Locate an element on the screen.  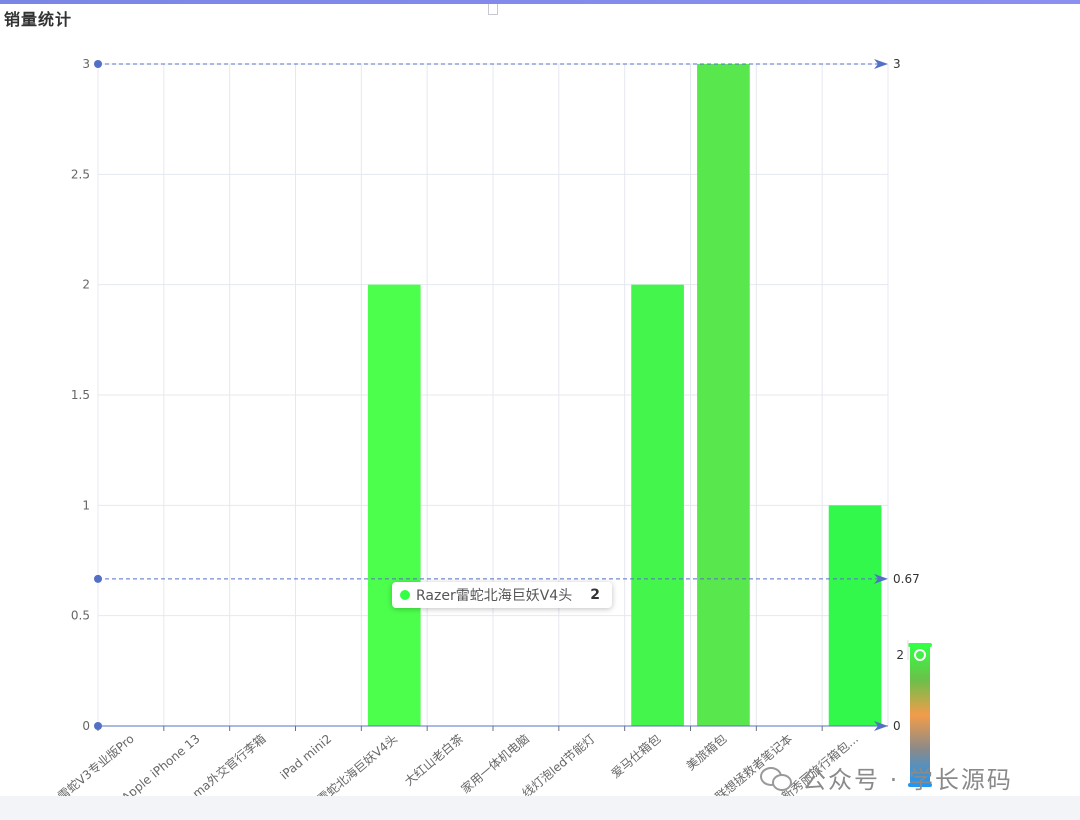
x-tick-label: 美旅箱包 is located at coordinates (706, 752).